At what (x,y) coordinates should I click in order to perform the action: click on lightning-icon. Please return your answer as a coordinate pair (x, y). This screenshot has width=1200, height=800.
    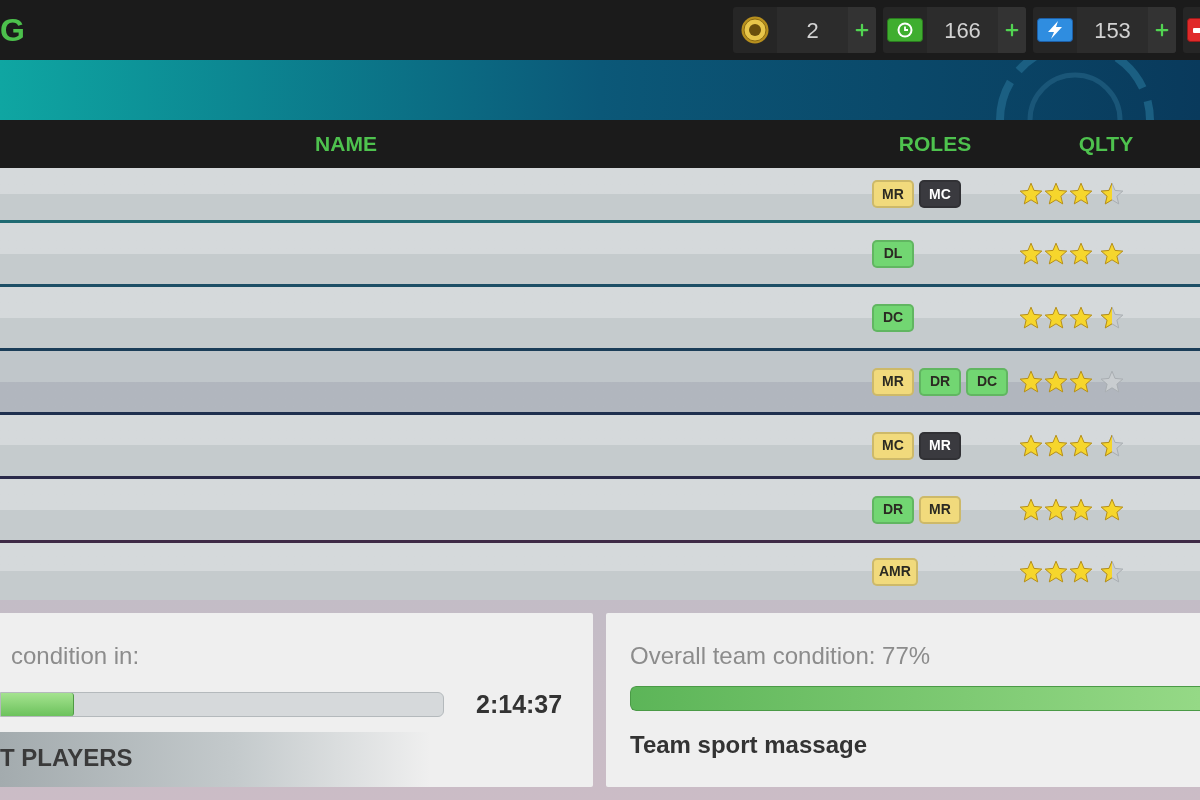
    Looking at the image, I should click on (1055, 30).